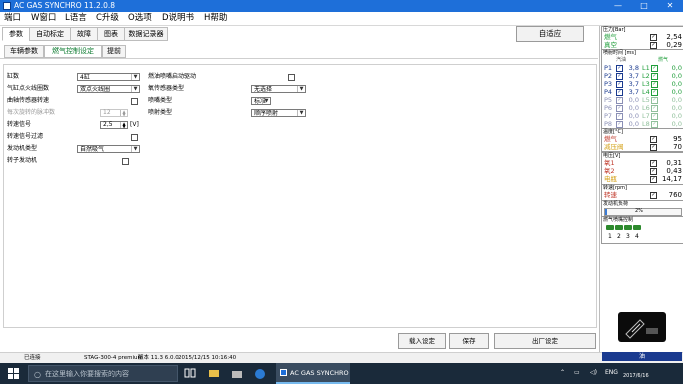 The height and width of the screenshot is (384, 683). Describe the element at coordinates (646, 84) in the screenshot. I see `gas-injector-3-label: L3` at that location.